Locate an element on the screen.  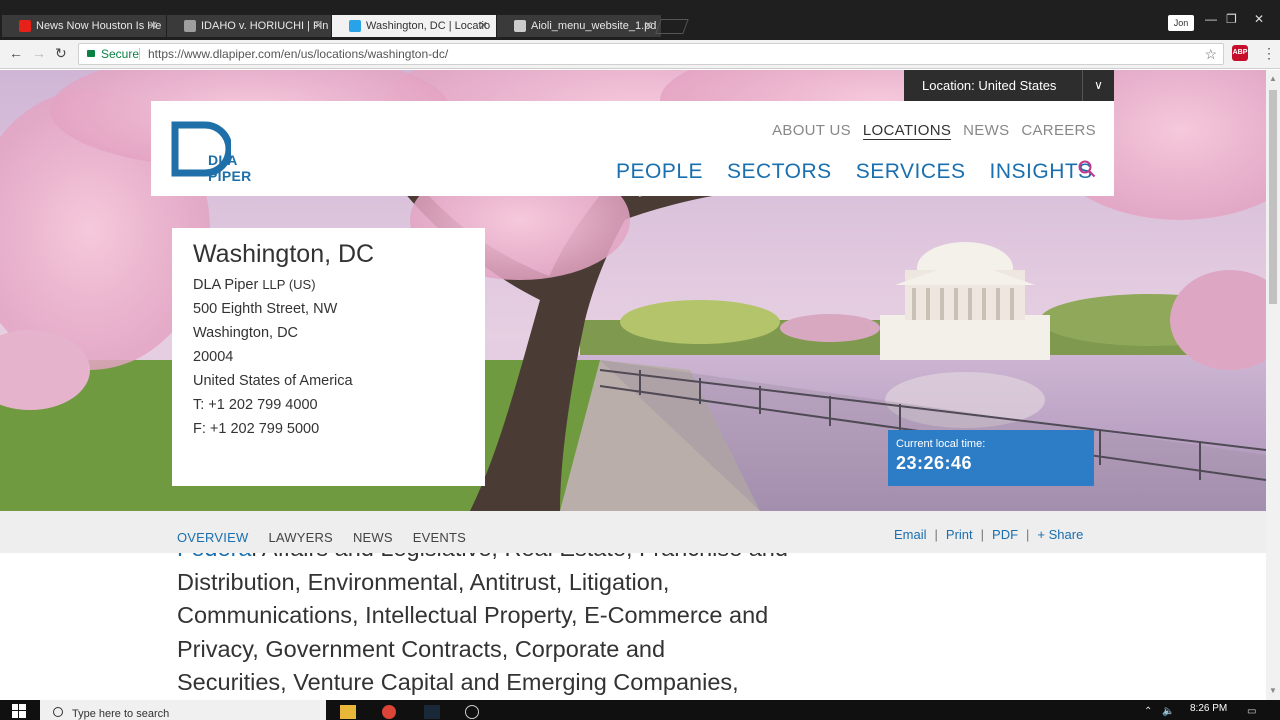
browser-tab: Aioli_menu_website_1.pd ✕ is located at coordinates (579, 26).